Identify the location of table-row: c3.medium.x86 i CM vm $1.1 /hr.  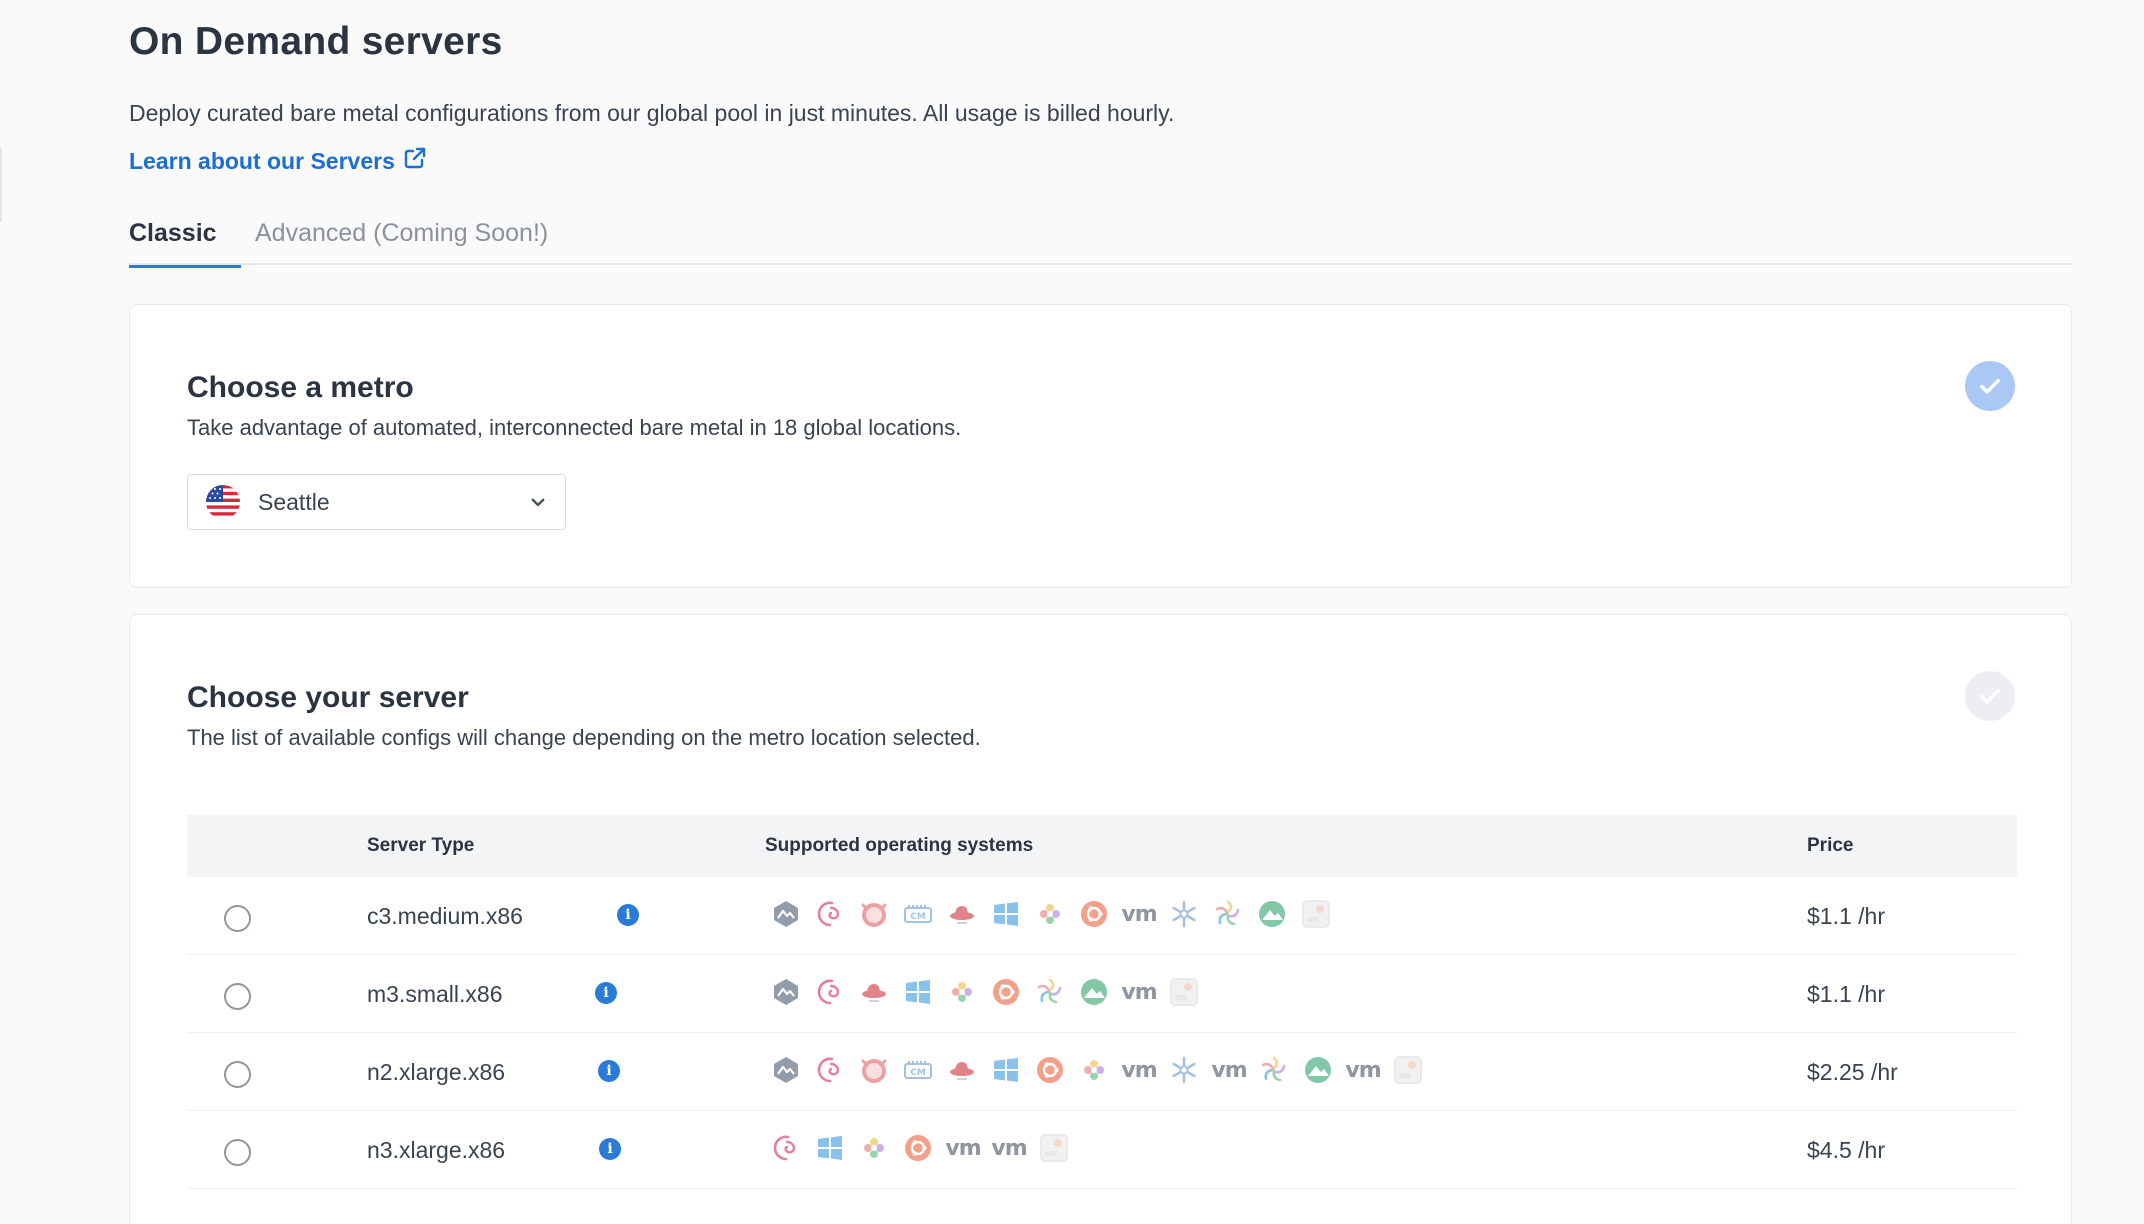
(1102, 916).